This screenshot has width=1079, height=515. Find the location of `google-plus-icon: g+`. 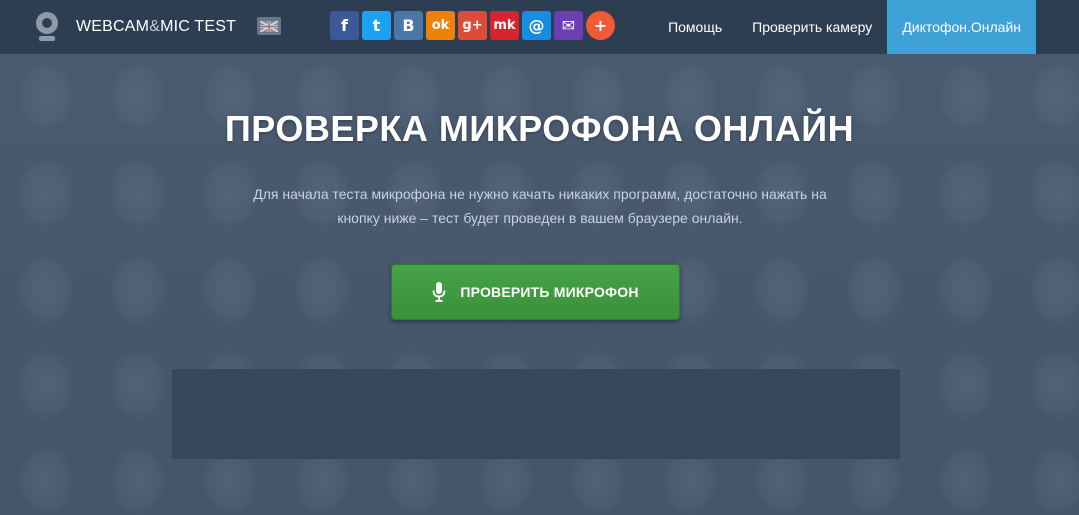

google-plus-icon: g+ is located at coordinates (472, 25).